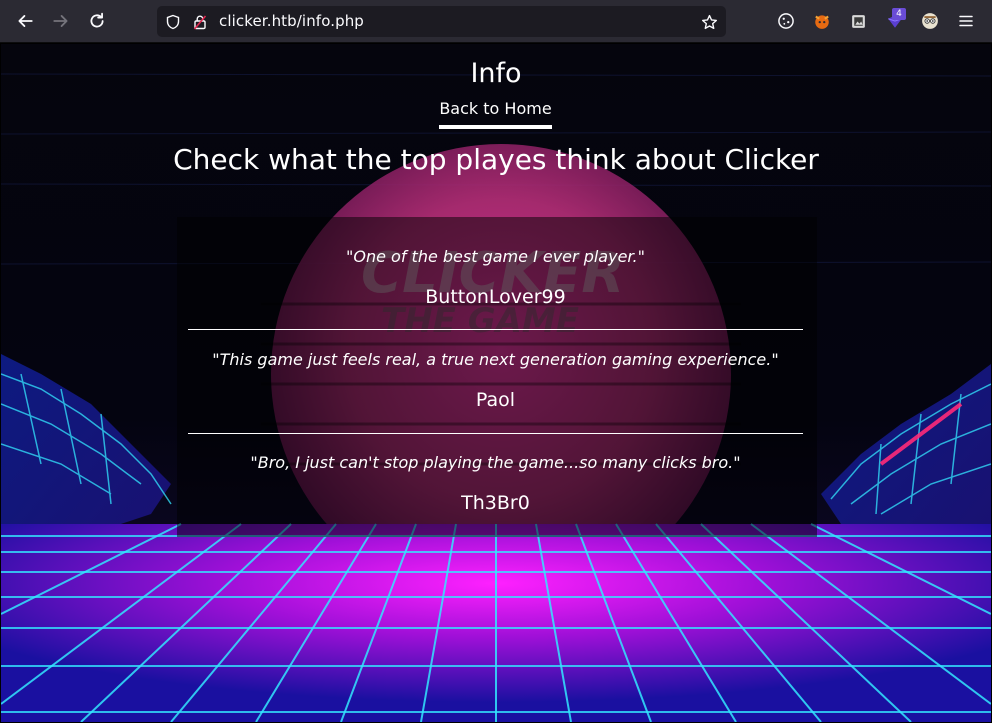  What do you see at coordinates (899, 14) in the screenshot?
I see `extension-badge: 4` at bounding box center [899, 14].